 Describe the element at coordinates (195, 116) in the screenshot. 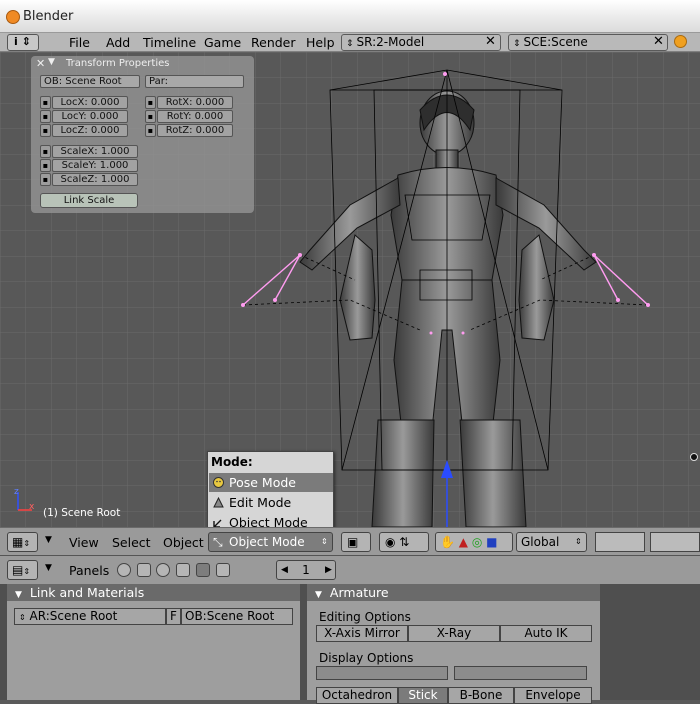

I see `roty-field: RotY: 0.000` at that location.